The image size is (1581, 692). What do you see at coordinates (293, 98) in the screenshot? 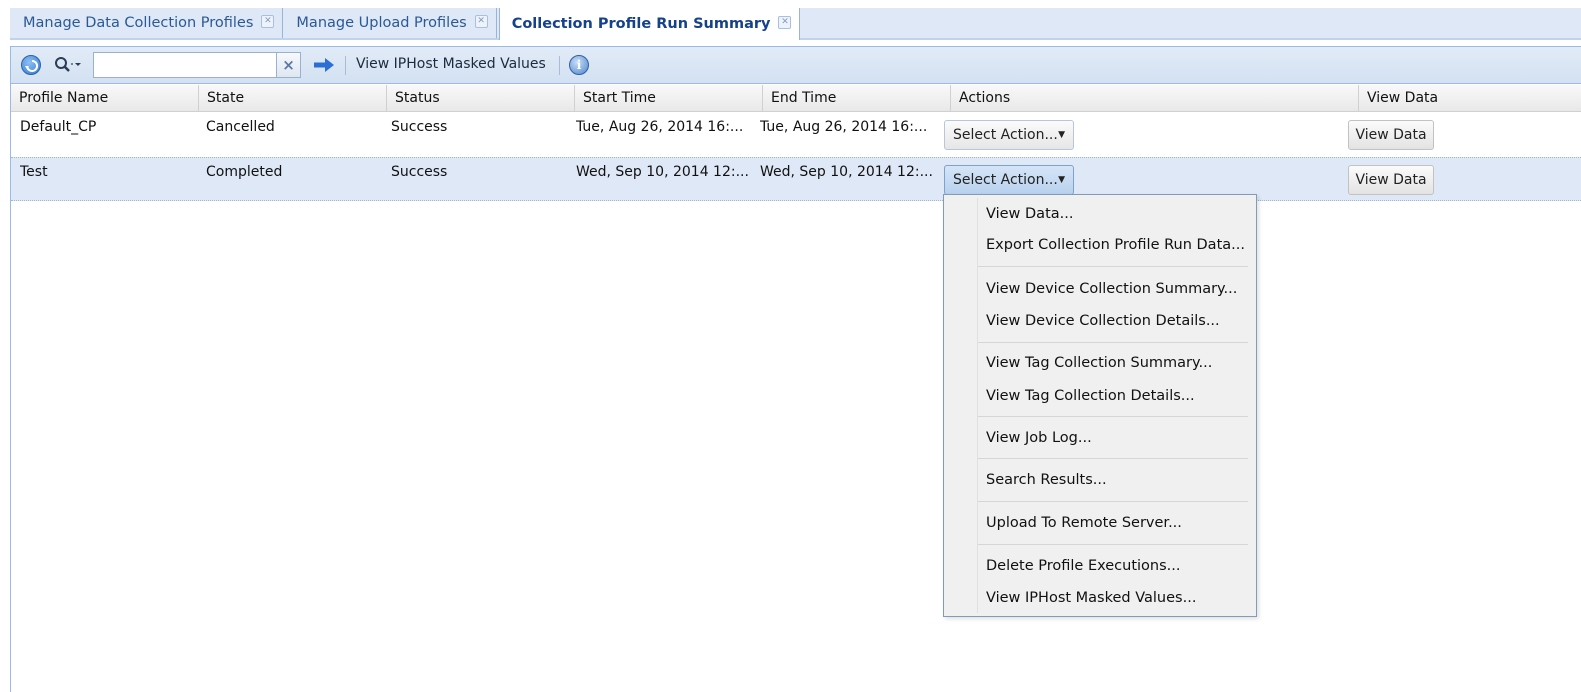
I see `column-header-state: State` at bounding box center [293, 98].